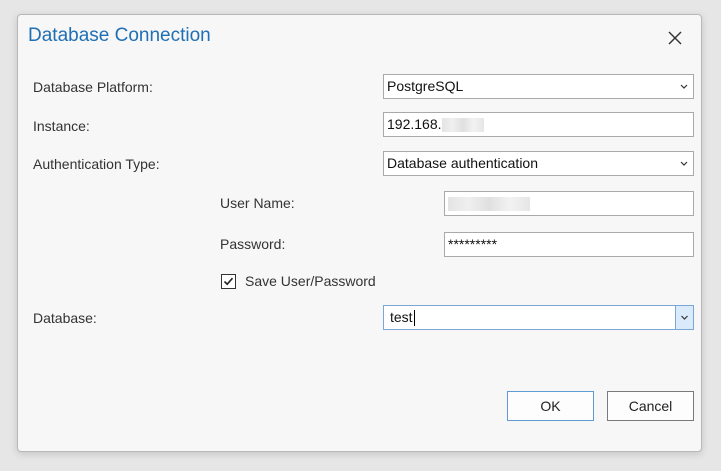 The width and height of the screenshot is (721, 471). I want to click on dialog-title: Database Connection, so click(119, 35).